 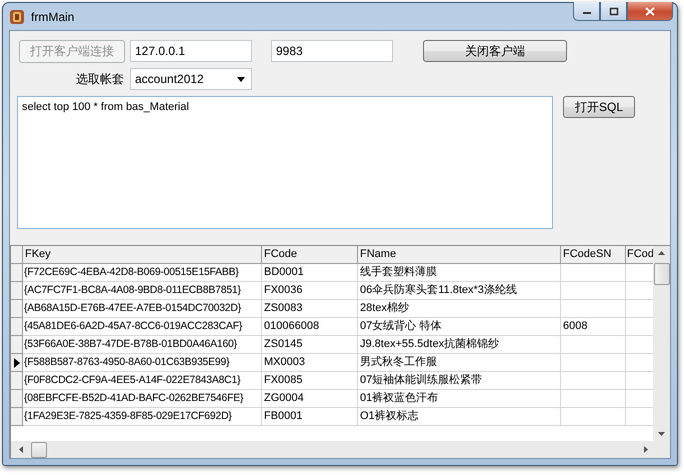 I want to click on table-cell: ZS0083, so click(x=310, y=309).